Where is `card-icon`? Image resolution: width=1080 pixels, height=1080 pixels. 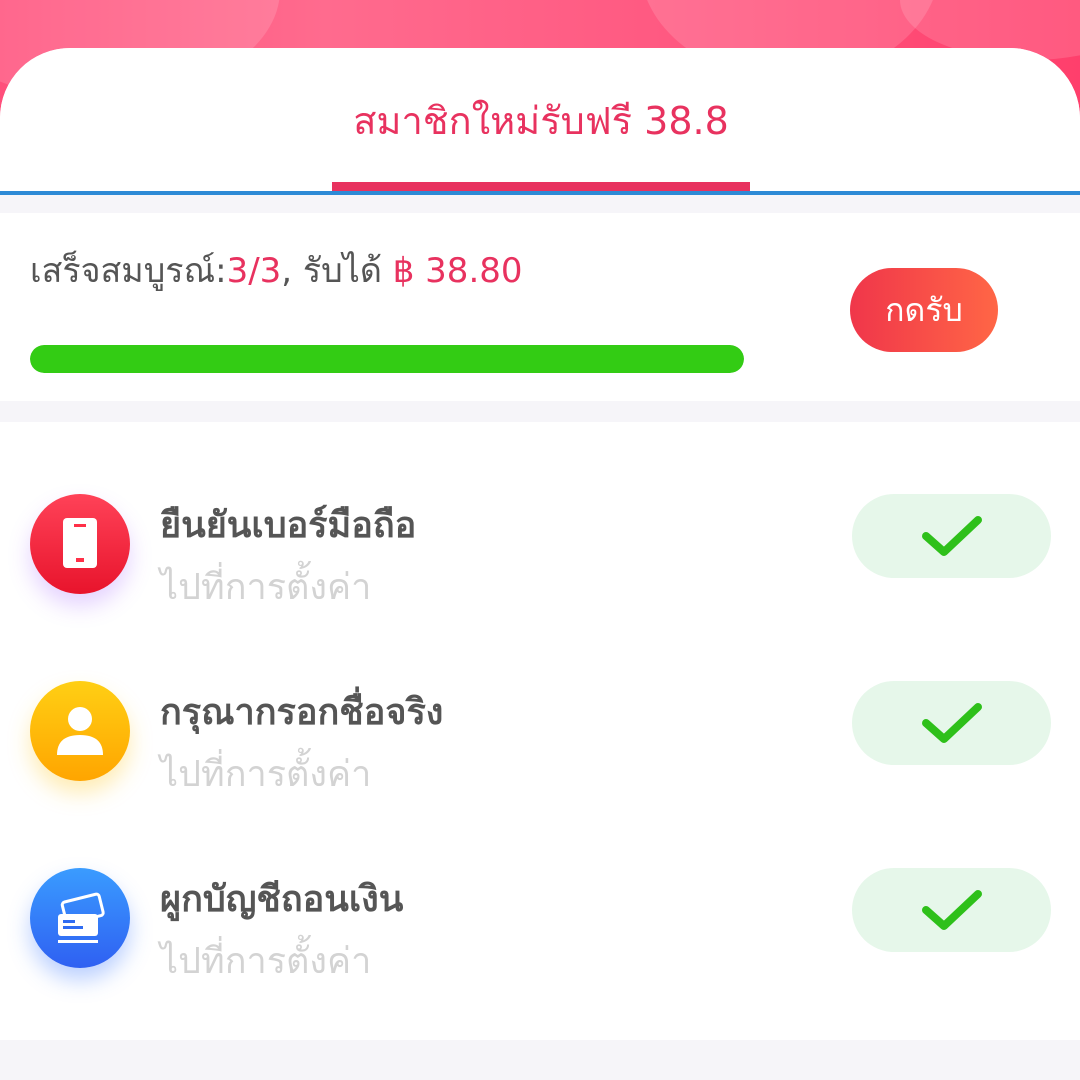 card-icon is located at coordinates (81, 917).